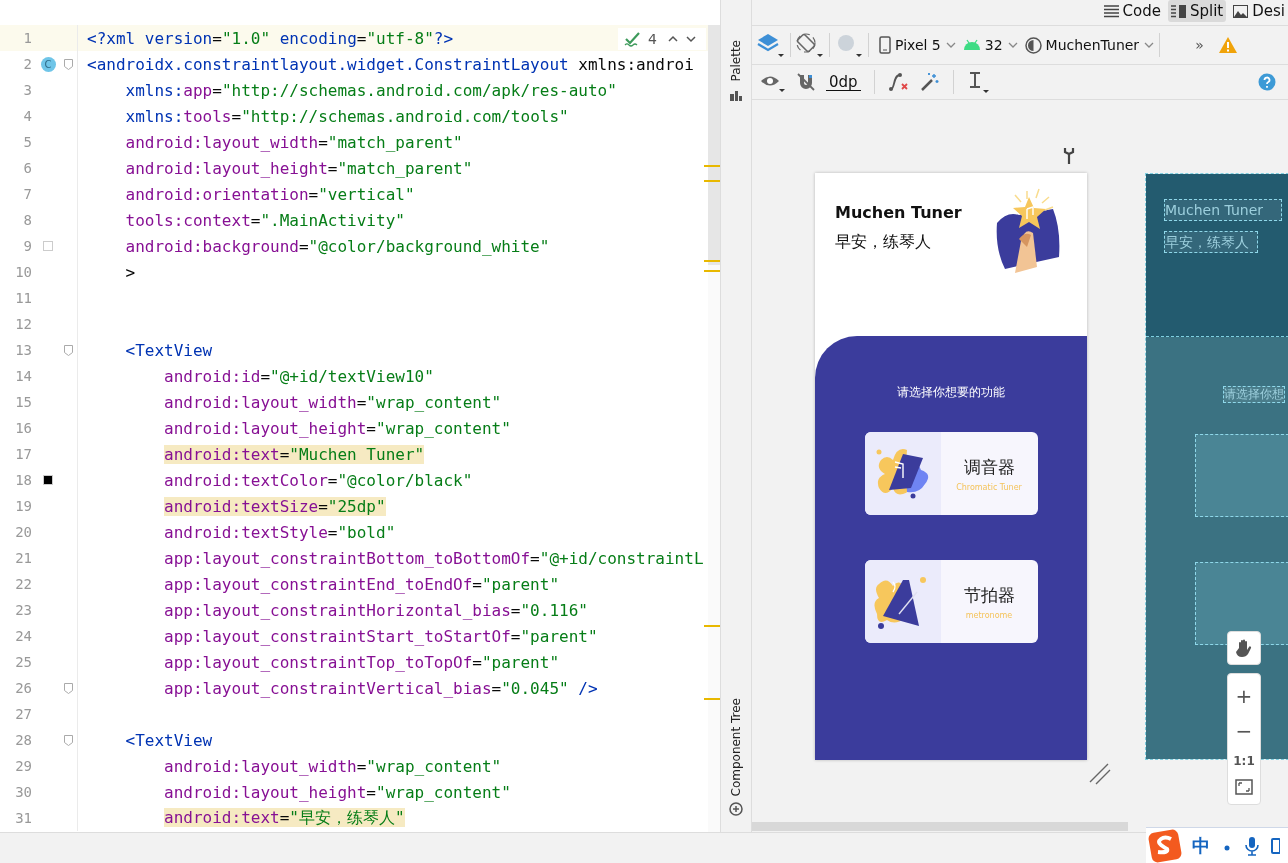  I want to click on code-line: <androidx.constraintlayout.widget.ConstraintLayout xmlns:androi, so click(390, 64).